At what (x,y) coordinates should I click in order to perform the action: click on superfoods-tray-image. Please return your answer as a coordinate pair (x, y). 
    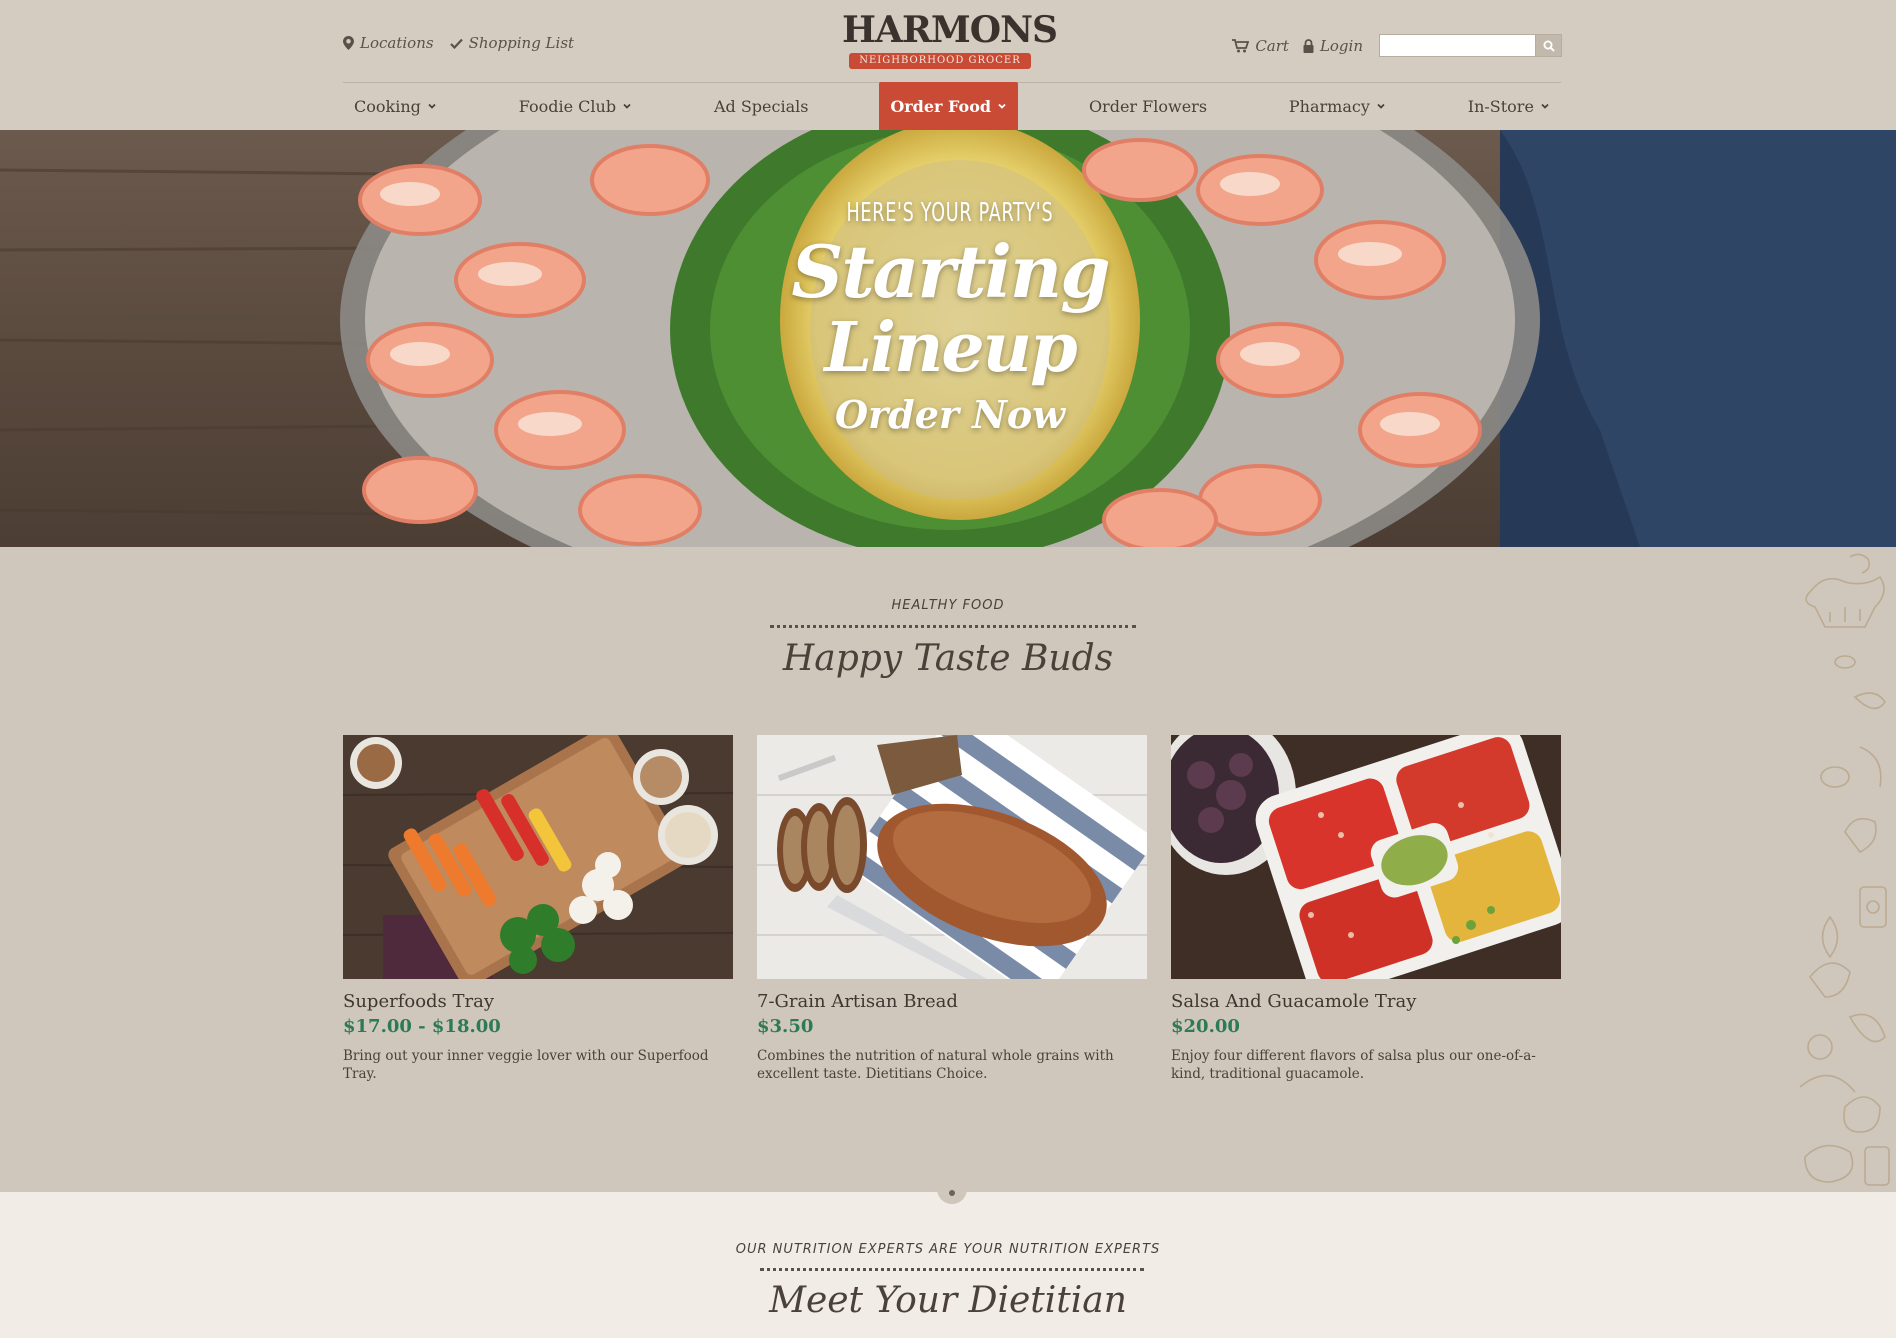
    Looking at the image, I should click on (538, 857).